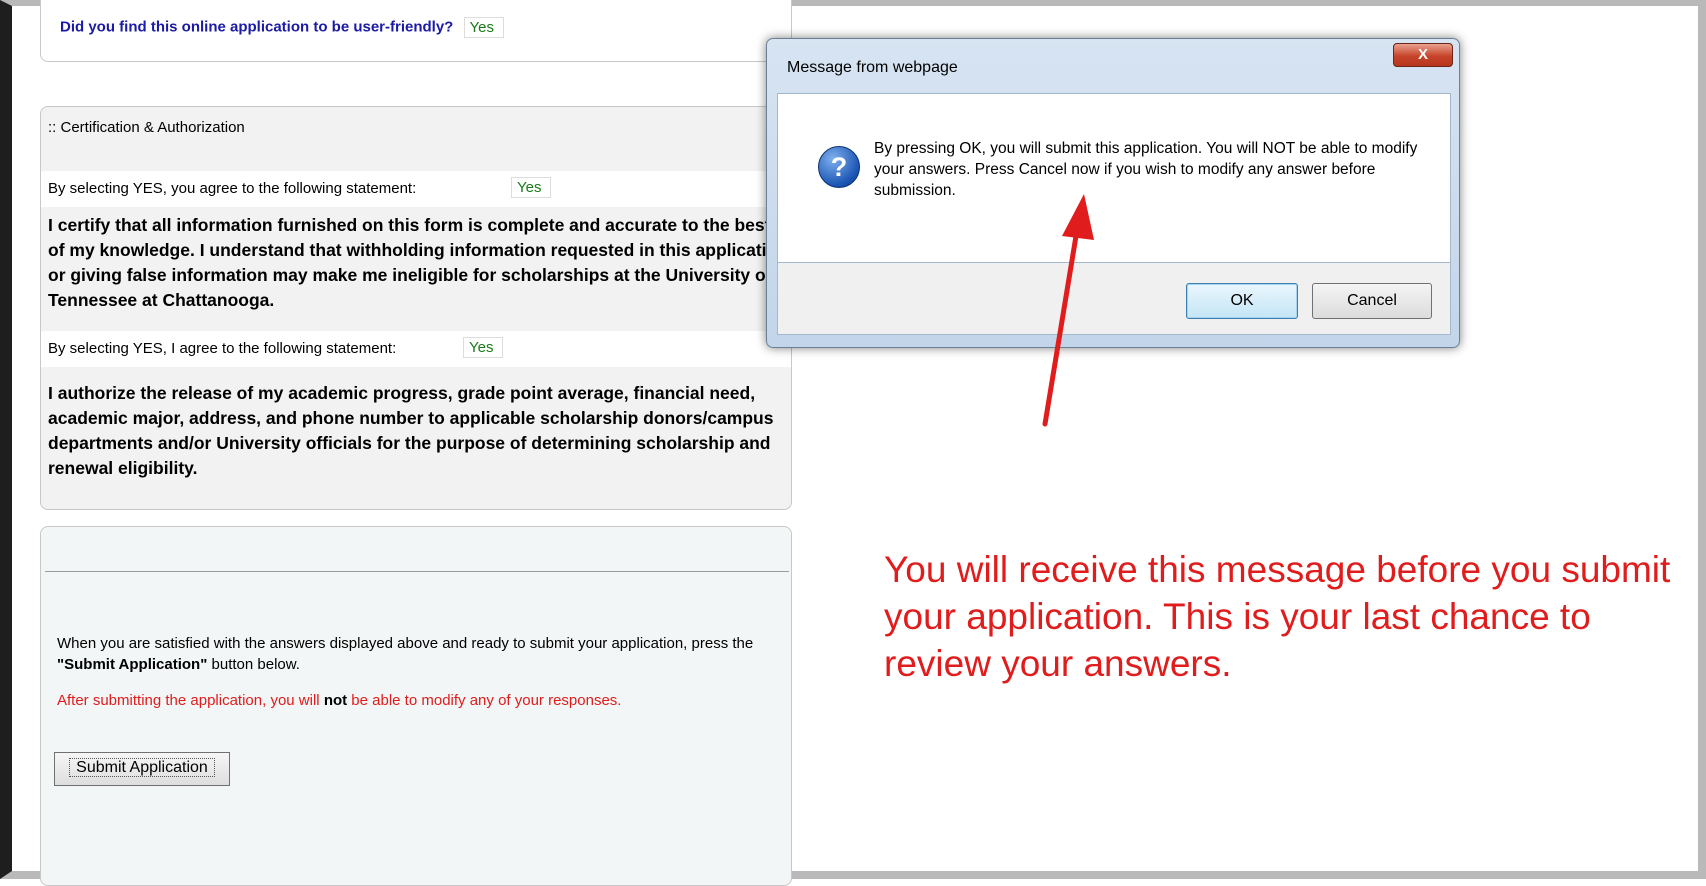 The width and height of the screenshot is (1706, 886). What do you see at coordinates (531, 187) in the screenshot?
I see `statement1-answer: Yes` at bounding box center [531, 187].